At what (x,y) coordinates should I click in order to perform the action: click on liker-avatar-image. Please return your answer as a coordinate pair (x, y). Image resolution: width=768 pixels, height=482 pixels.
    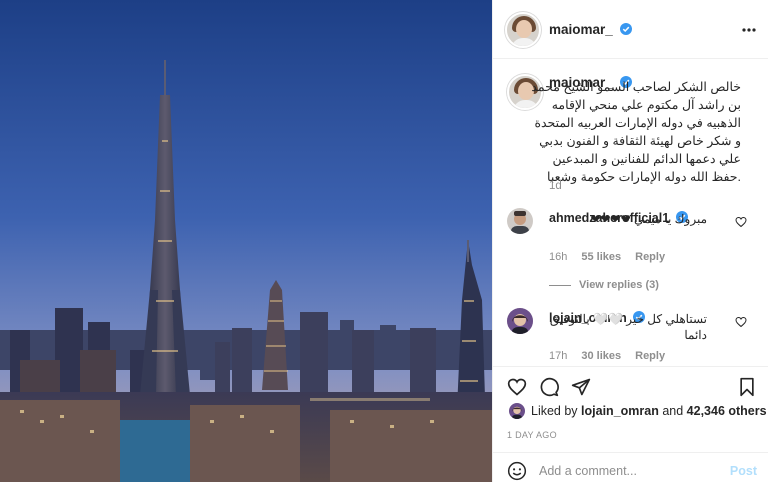
    Looking at the image, I should click on (517, 411).